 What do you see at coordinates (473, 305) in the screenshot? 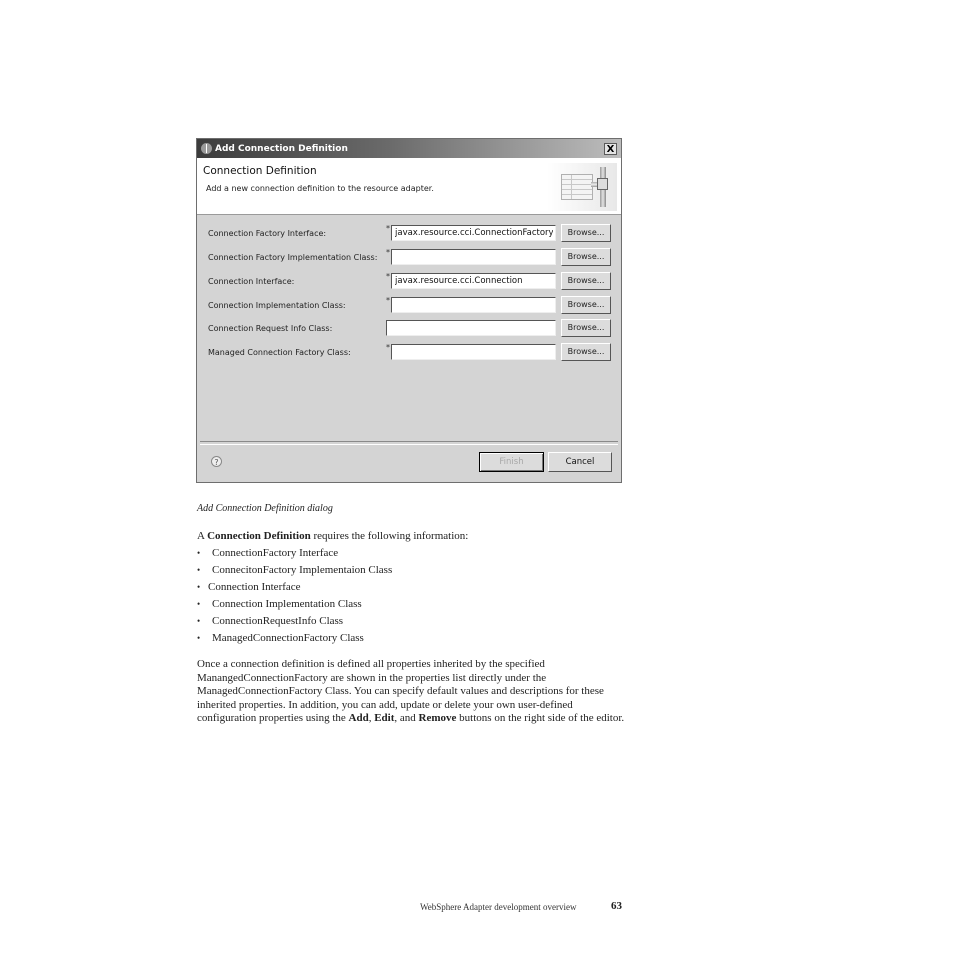
I see `connection-implementation-class-input` at bounding box center [473, 305].